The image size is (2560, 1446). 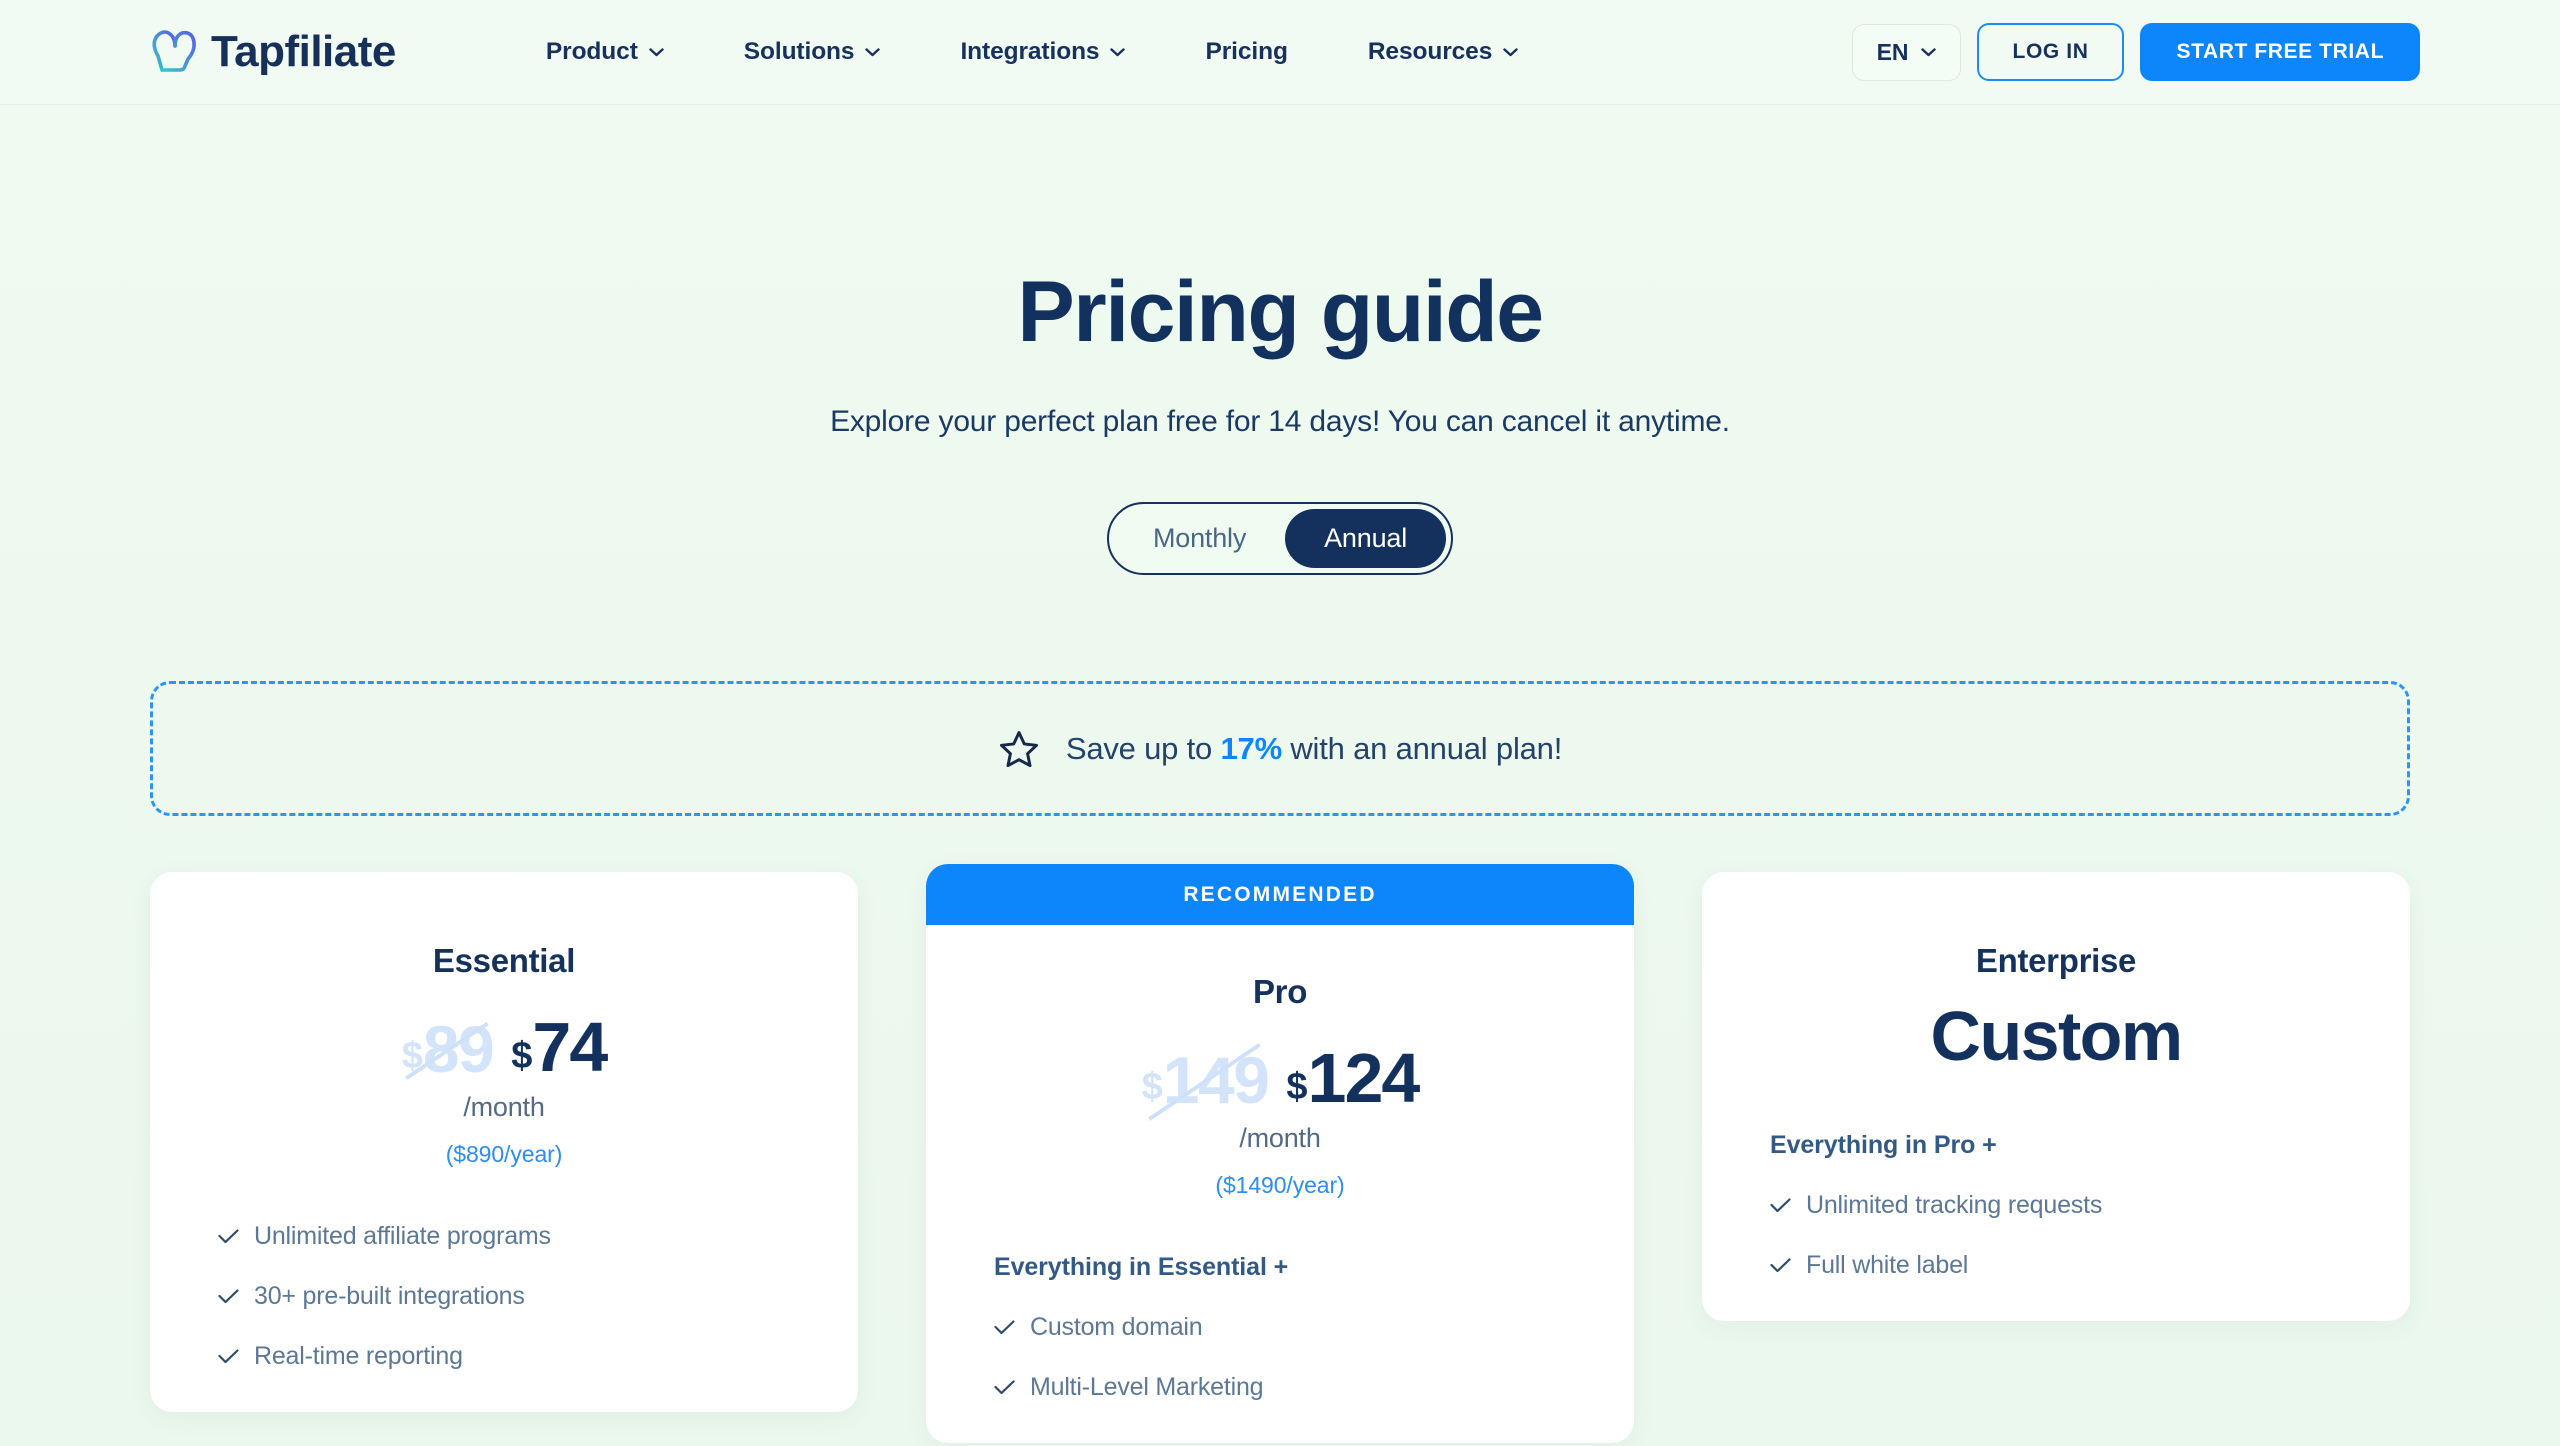 I want to click on price-amount: 74, so click(x=570, y=1046).